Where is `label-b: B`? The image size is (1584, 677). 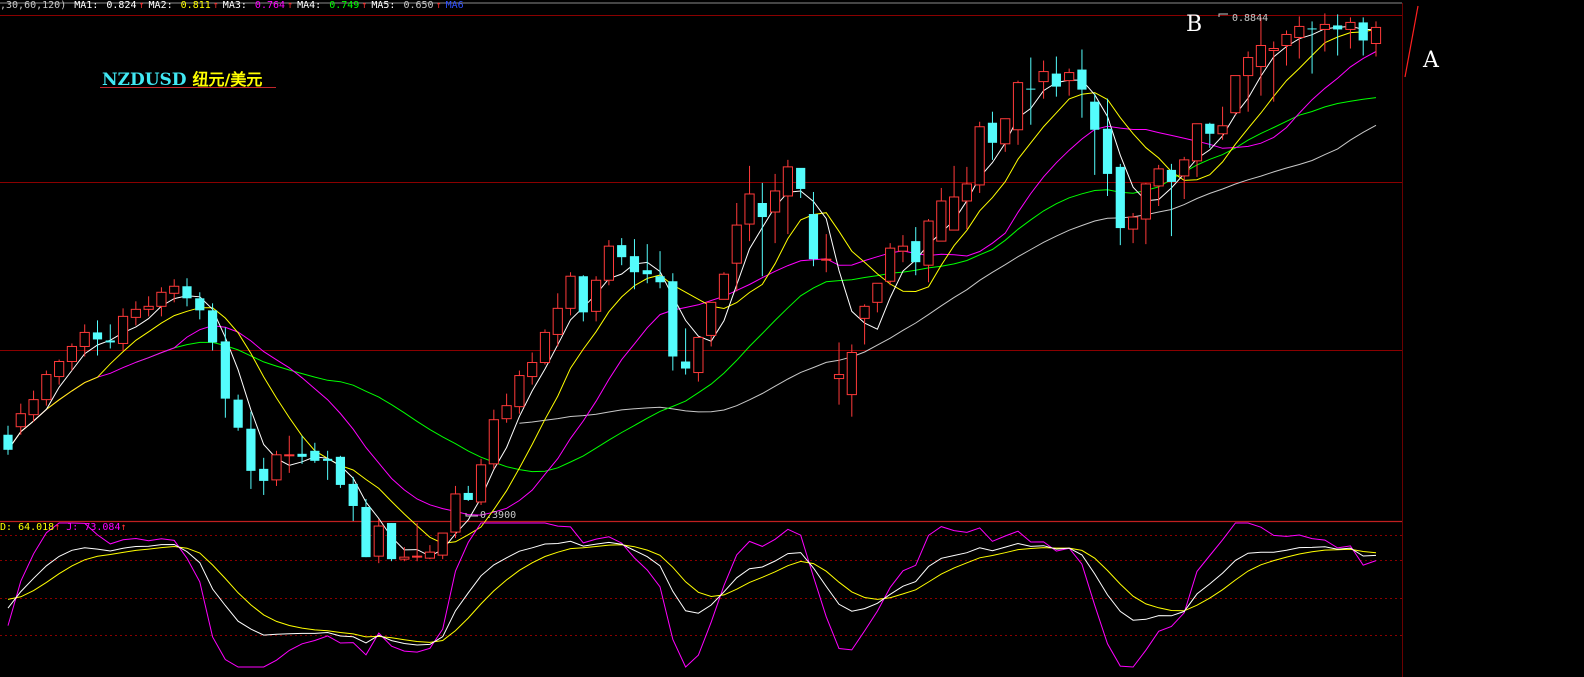
label-b: B is located at coordinates (1194, 24).